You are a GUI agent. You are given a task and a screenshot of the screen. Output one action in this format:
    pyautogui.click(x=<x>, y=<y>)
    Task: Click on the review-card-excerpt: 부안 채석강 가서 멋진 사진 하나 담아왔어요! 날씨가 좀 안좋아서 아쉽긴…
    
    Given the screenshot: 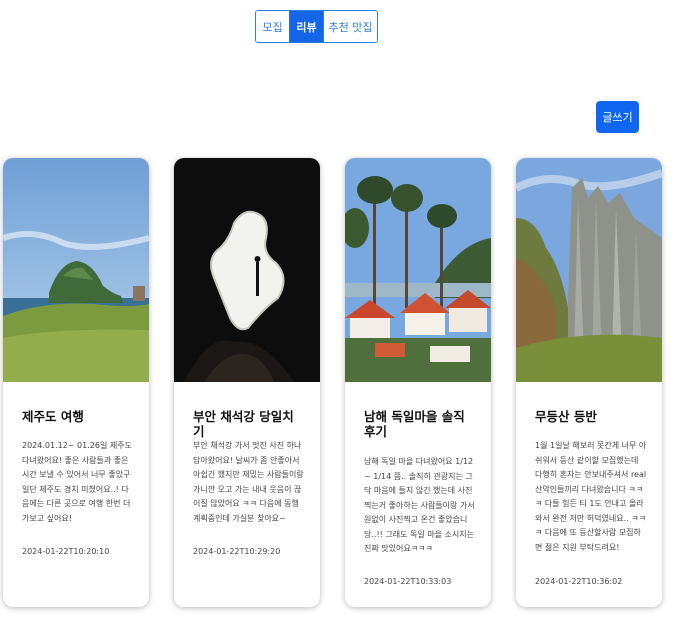 What is the action you would take?
    pyautogui.click(x=248, y=482)
    